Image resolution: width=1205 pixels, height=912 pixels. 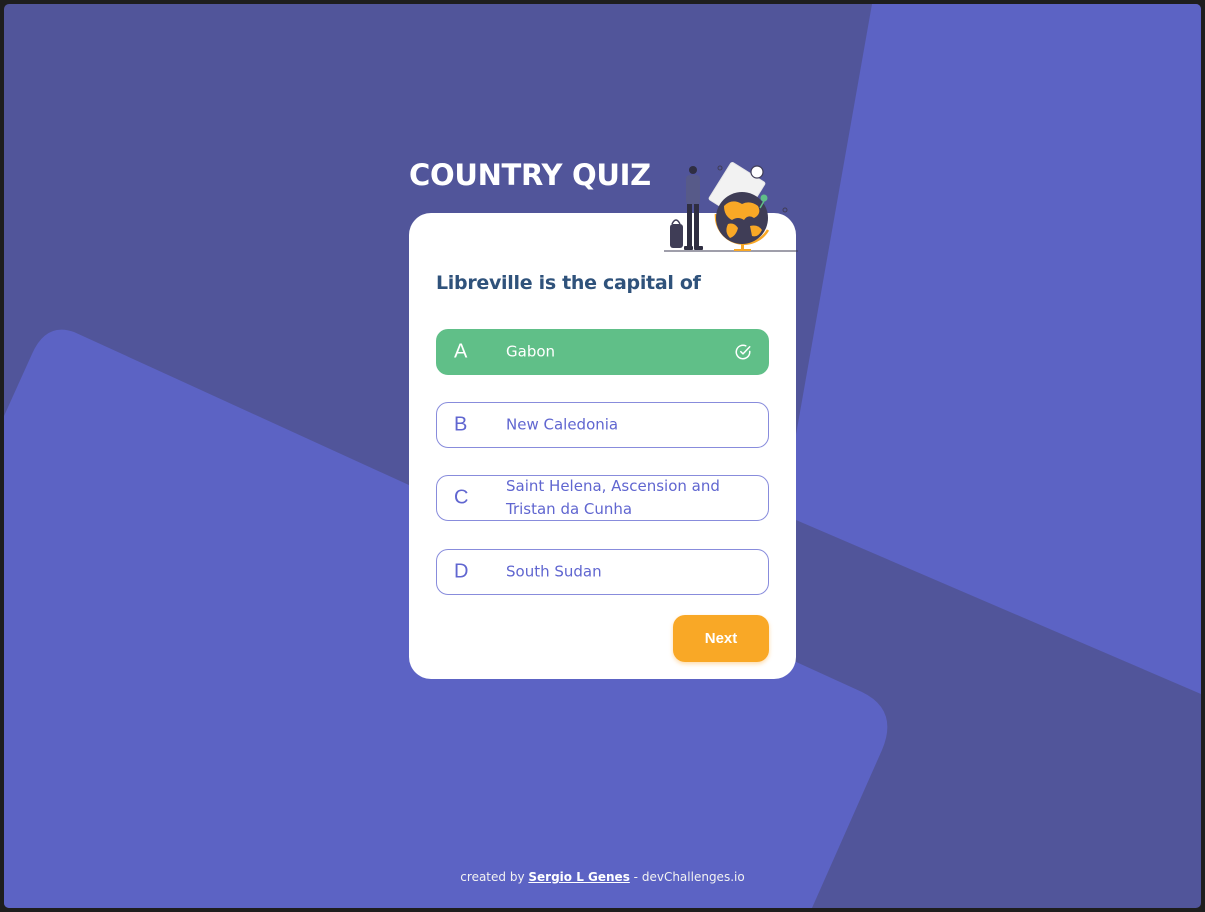 I want to click on check-circle-icon, so click(x=743, y=352).